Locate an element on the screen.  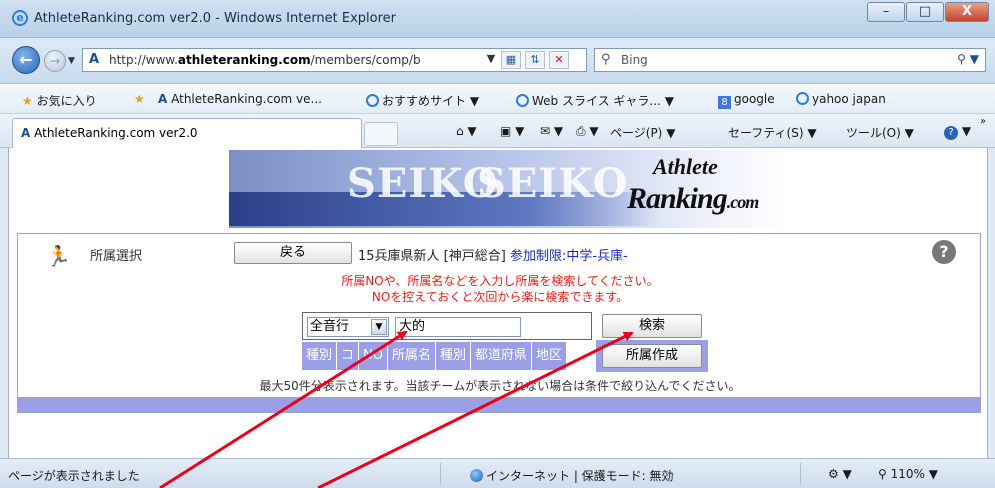
help-icon: ? is located at coordinates (944, 252).